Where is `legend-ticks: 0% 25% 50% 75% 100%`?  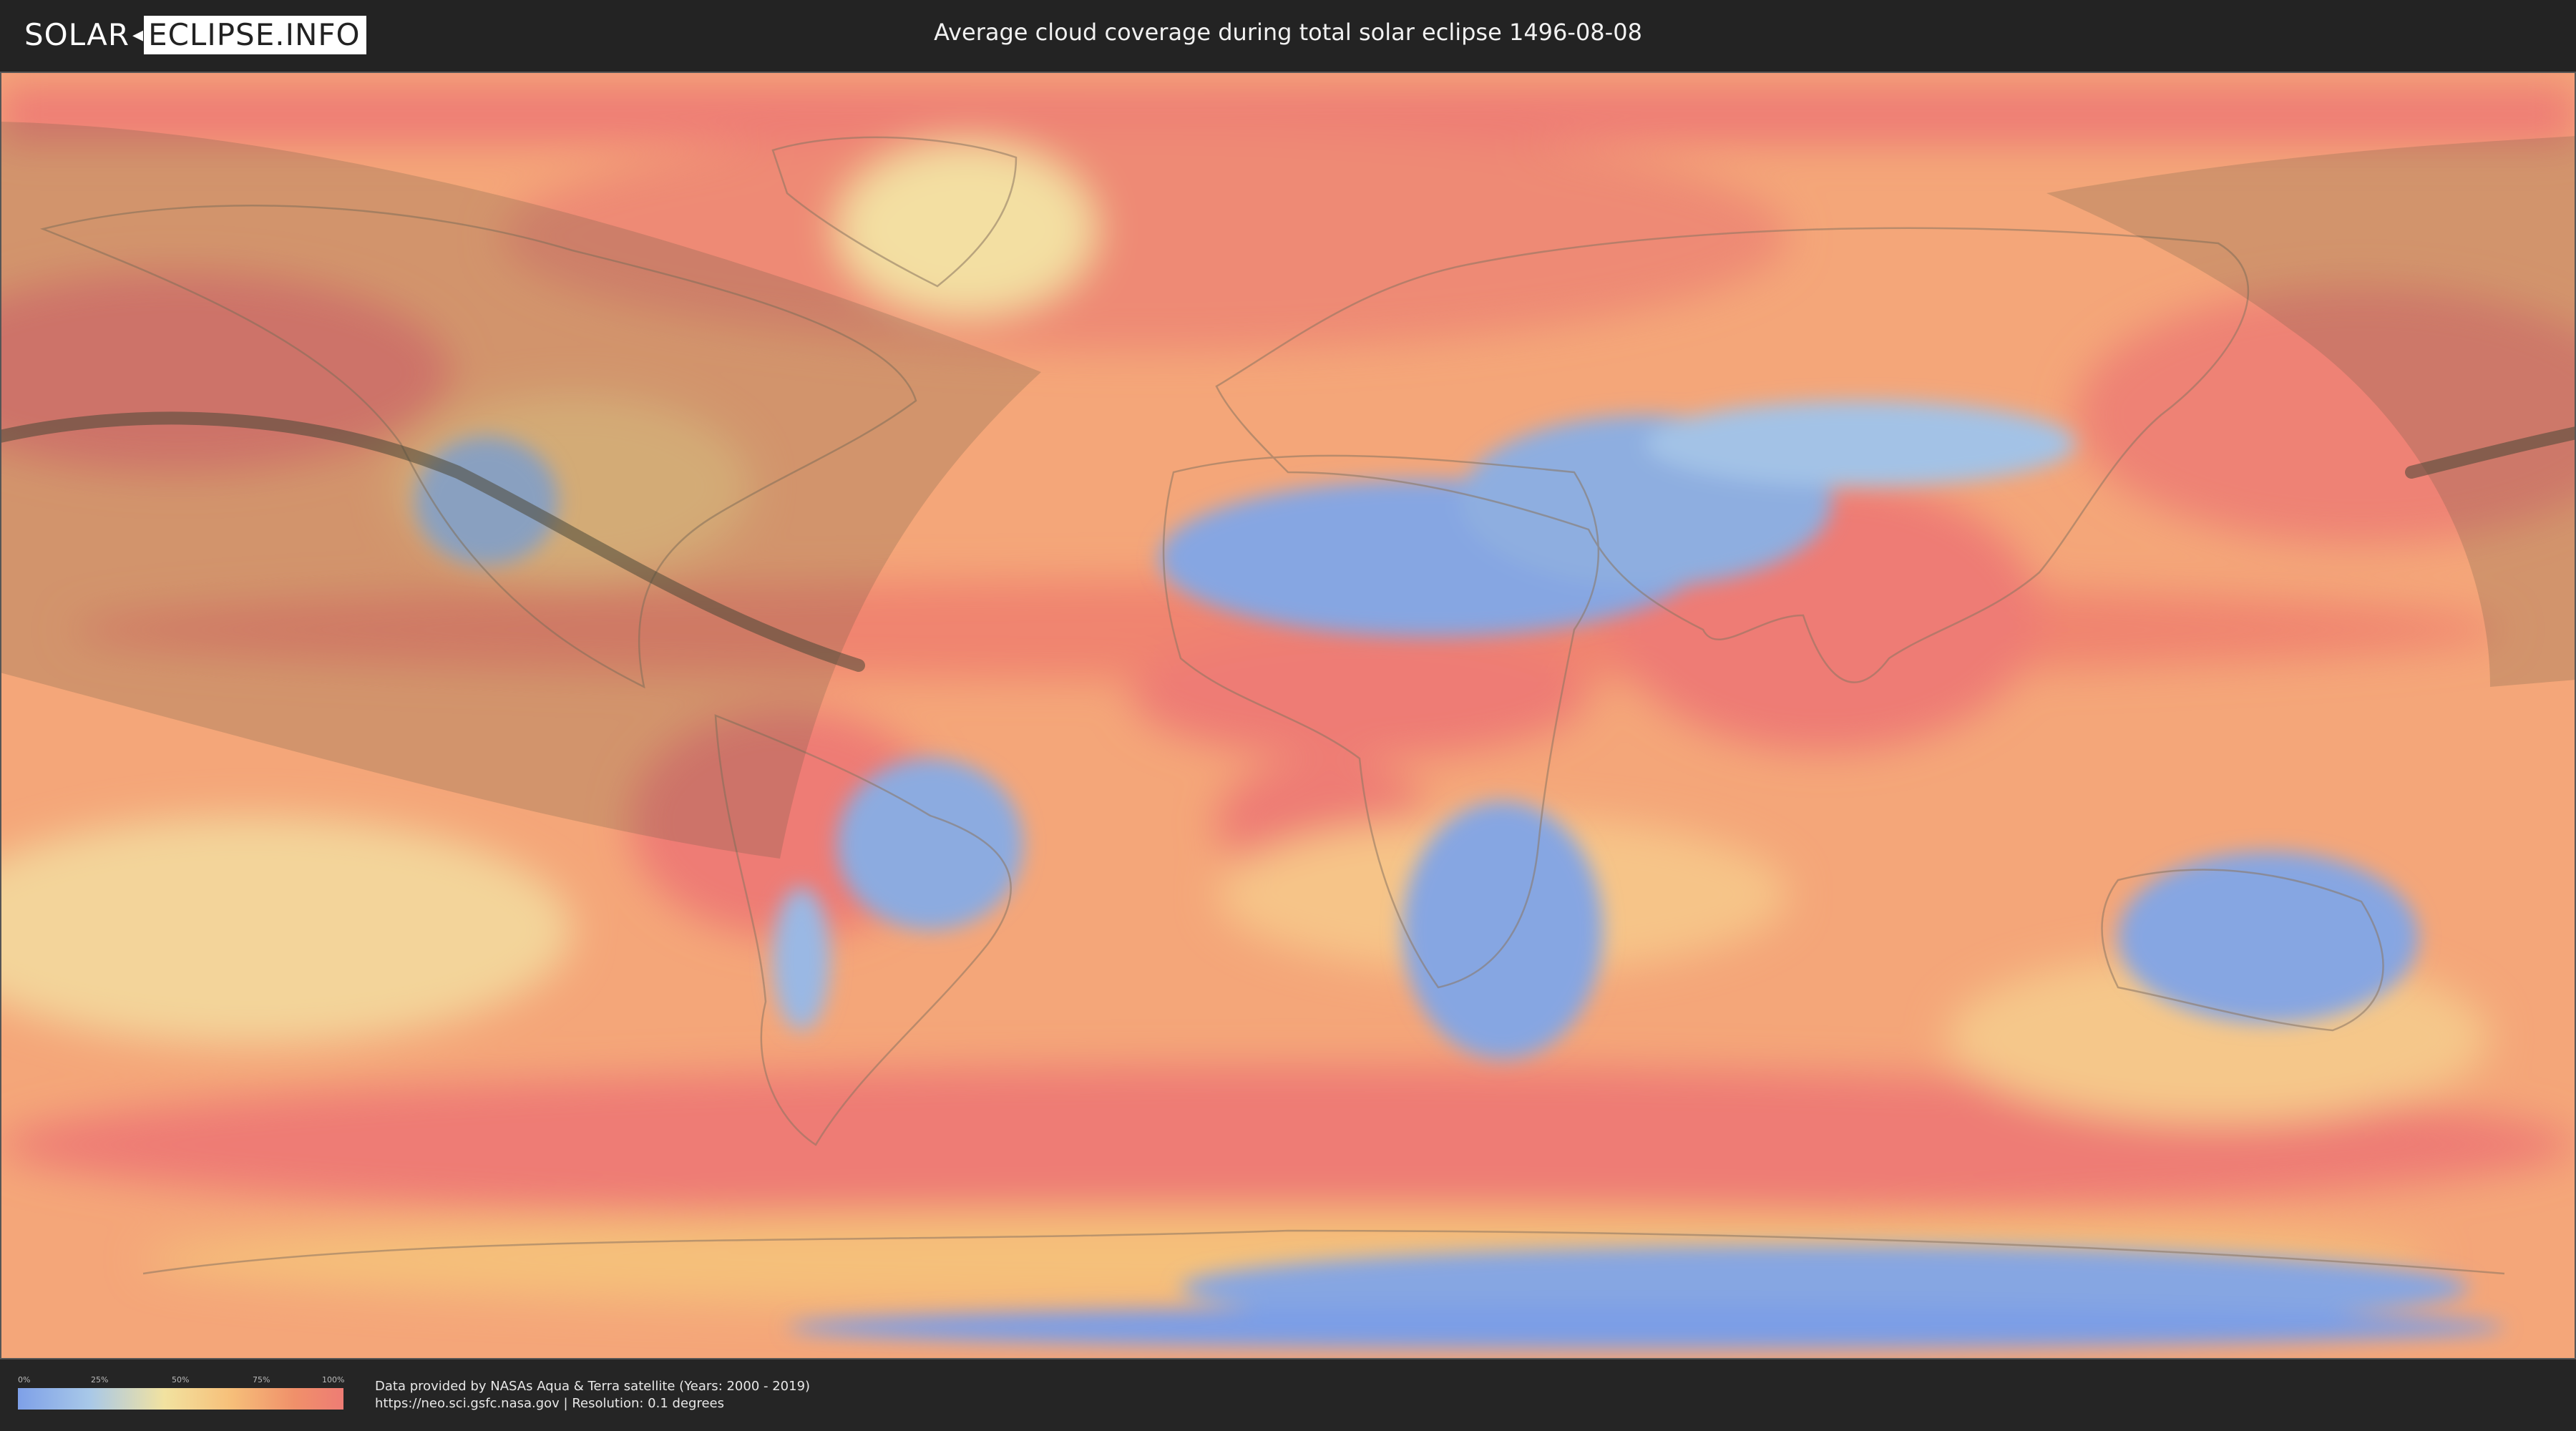
legend-ticks: 0% 25% 50% 75% 100% is located at coordinates (181, 1381).